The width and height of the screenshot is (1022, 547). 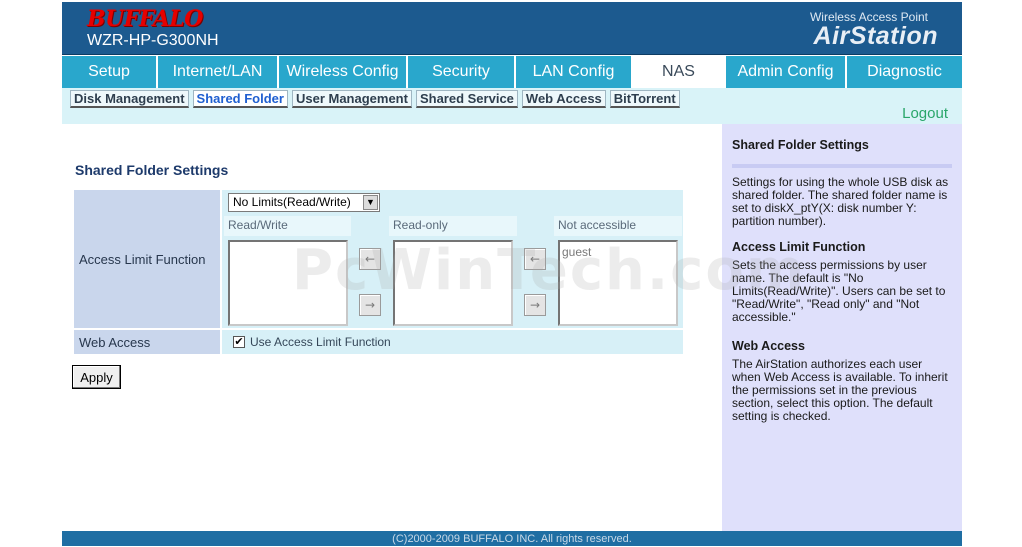 What do you see at coordinates (904, 72) in the screenshot?
I see `tab-diagnostic: Diagnostic` at bounding box center [904, 72].